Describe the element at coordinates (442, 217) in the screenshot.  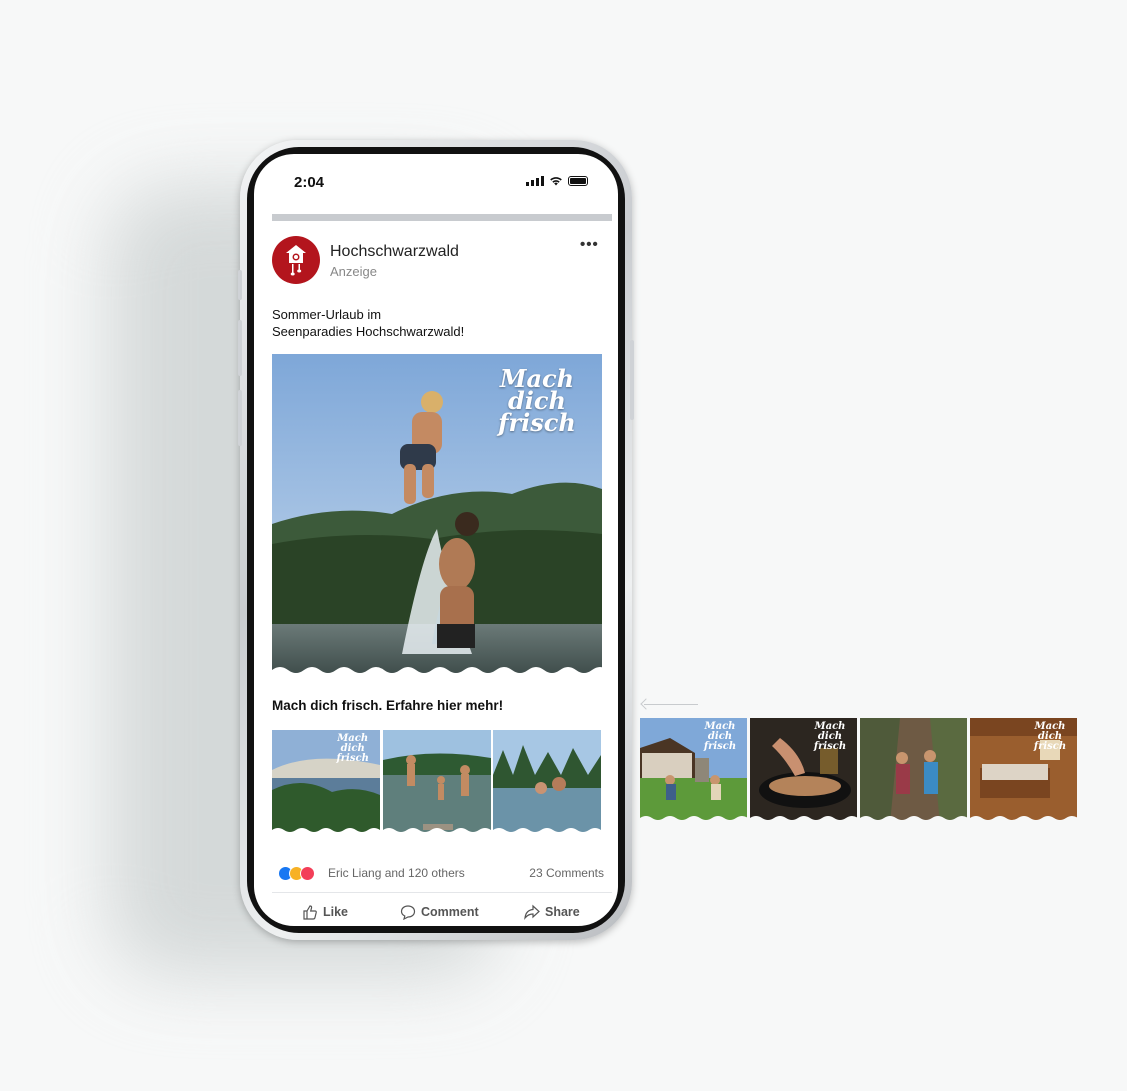
I see `feed-separator` at that location.